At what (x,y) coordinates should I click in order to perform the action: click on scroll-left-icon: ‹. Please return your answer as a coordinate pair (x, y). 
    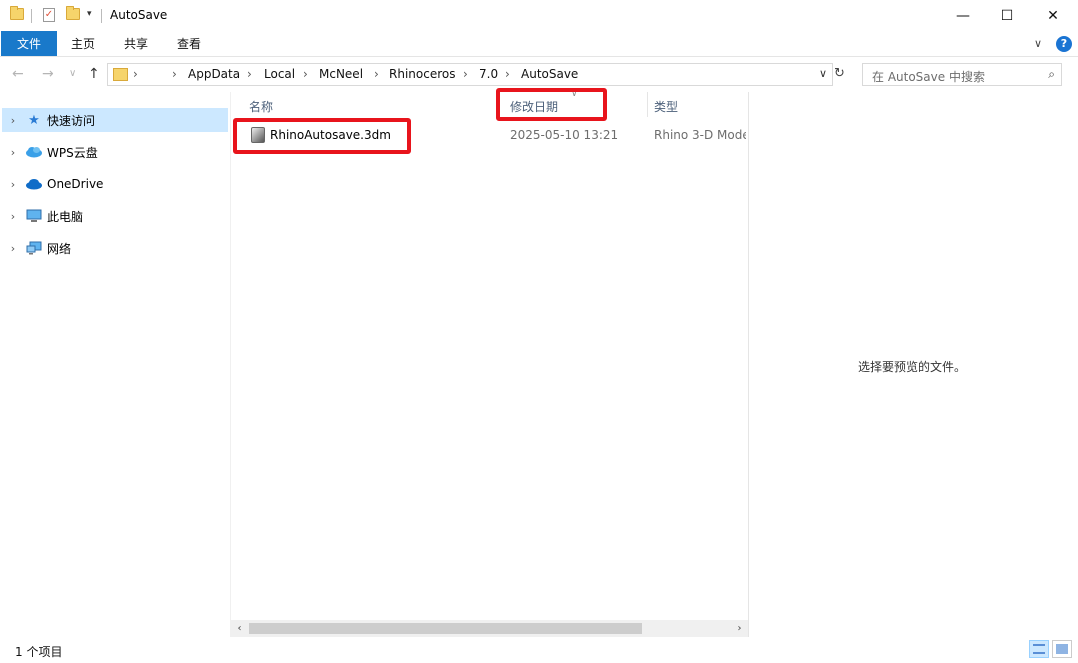
    Looking at the image, I should click on (239, 628).